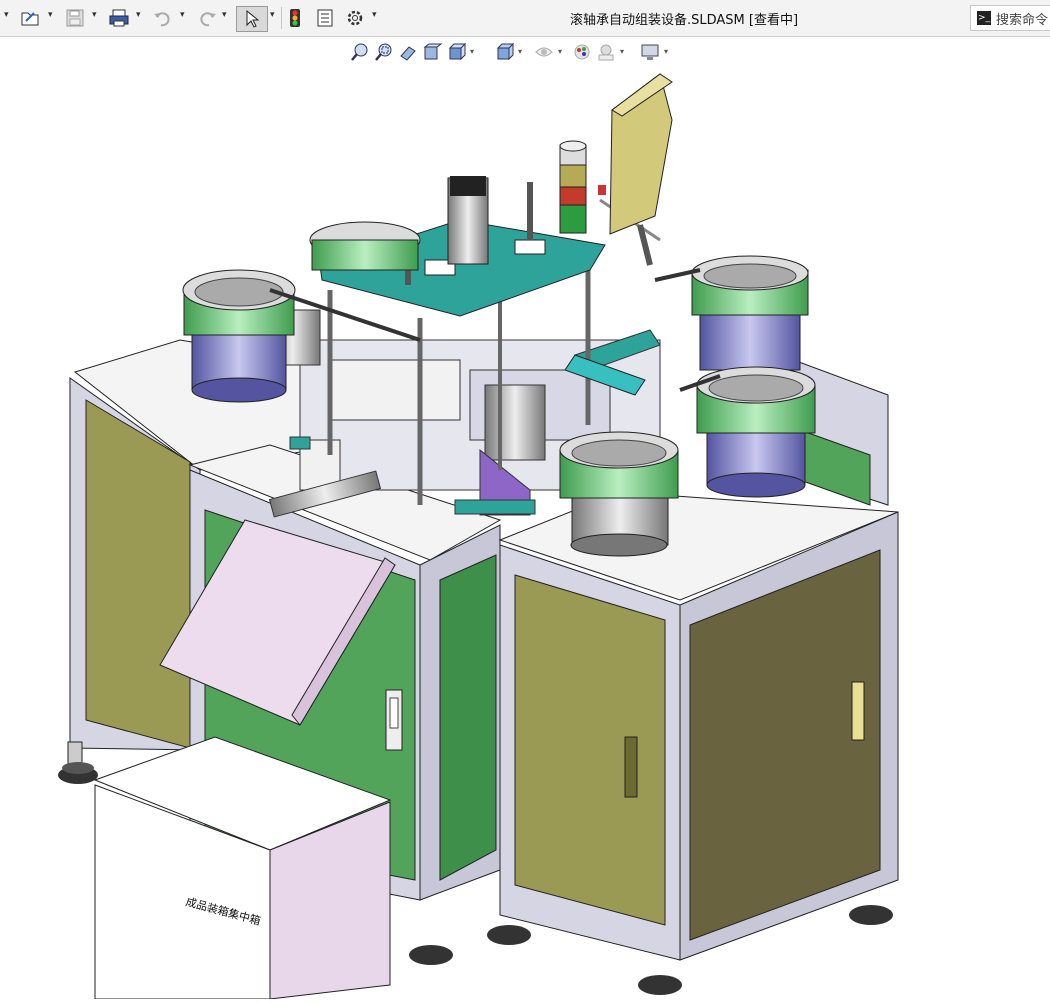  What do you see at coordinates (544, 52) in the screenshot?
I see `hide-show-items-icon` at bounding box center [544, 52].